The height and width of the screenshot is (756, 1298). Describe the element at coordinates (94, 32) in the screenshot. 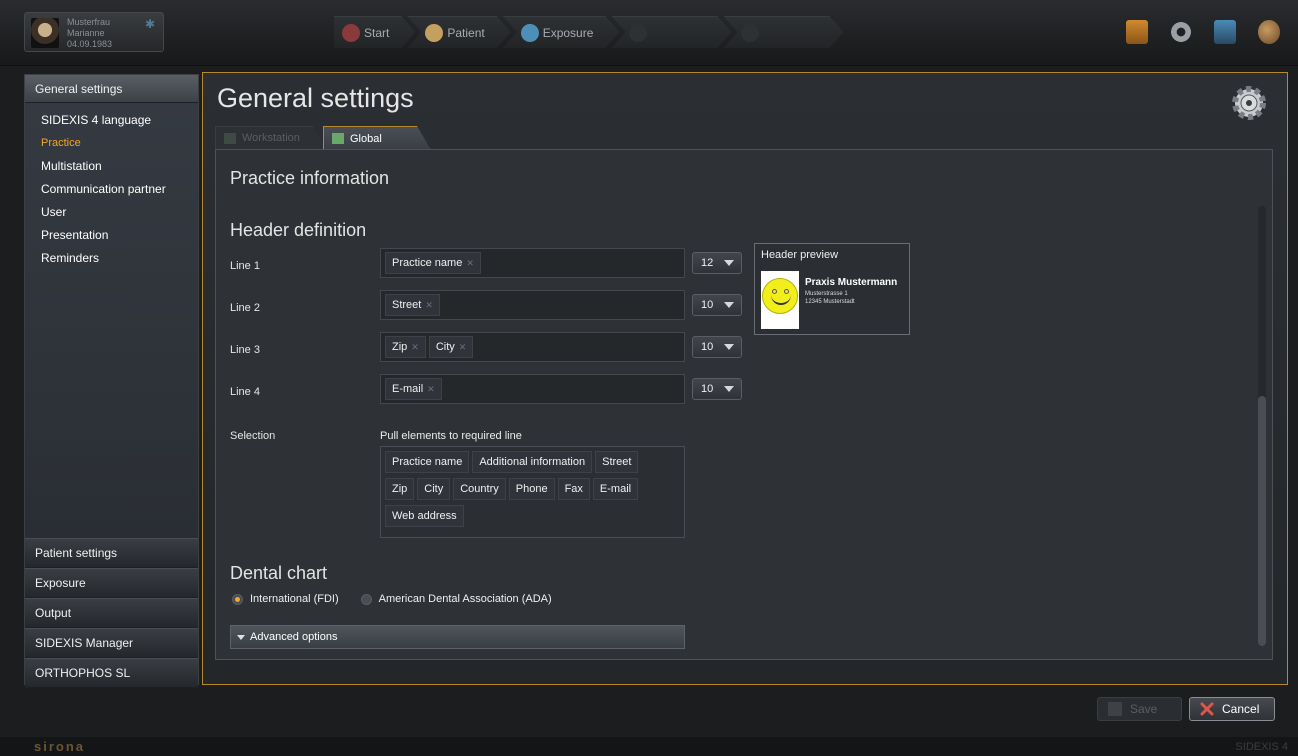

I see `patient-card: Musterfrau Marianne 04.09.1983 ✱` at that location.